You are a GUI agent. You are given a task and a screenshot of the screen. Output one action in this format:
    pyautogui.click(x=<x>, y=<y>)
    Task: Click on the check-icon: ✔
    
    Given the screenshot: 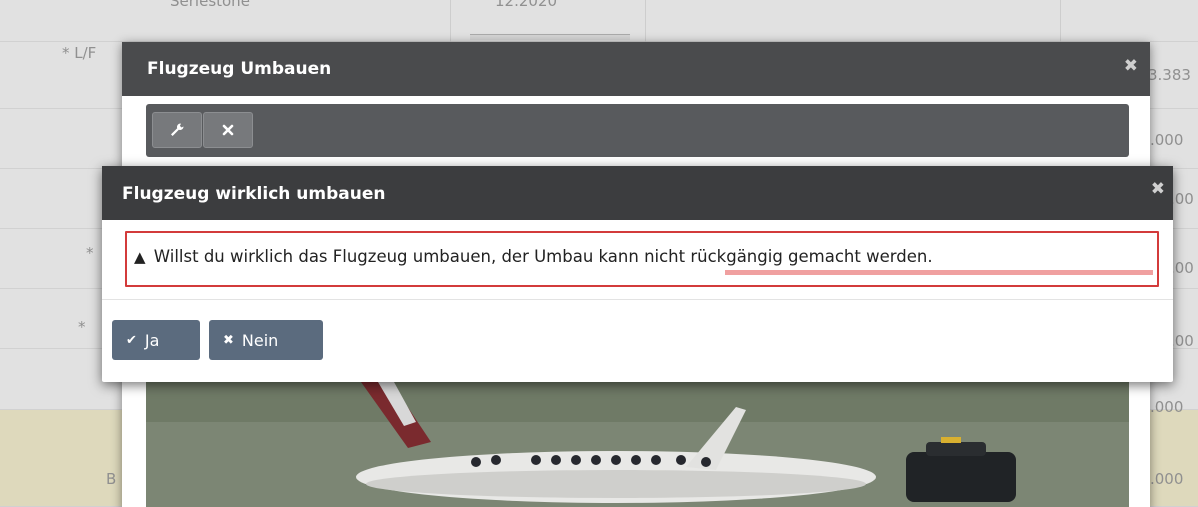 What is the action you would take?
    pyautogui.click(x=131, y=340)
    